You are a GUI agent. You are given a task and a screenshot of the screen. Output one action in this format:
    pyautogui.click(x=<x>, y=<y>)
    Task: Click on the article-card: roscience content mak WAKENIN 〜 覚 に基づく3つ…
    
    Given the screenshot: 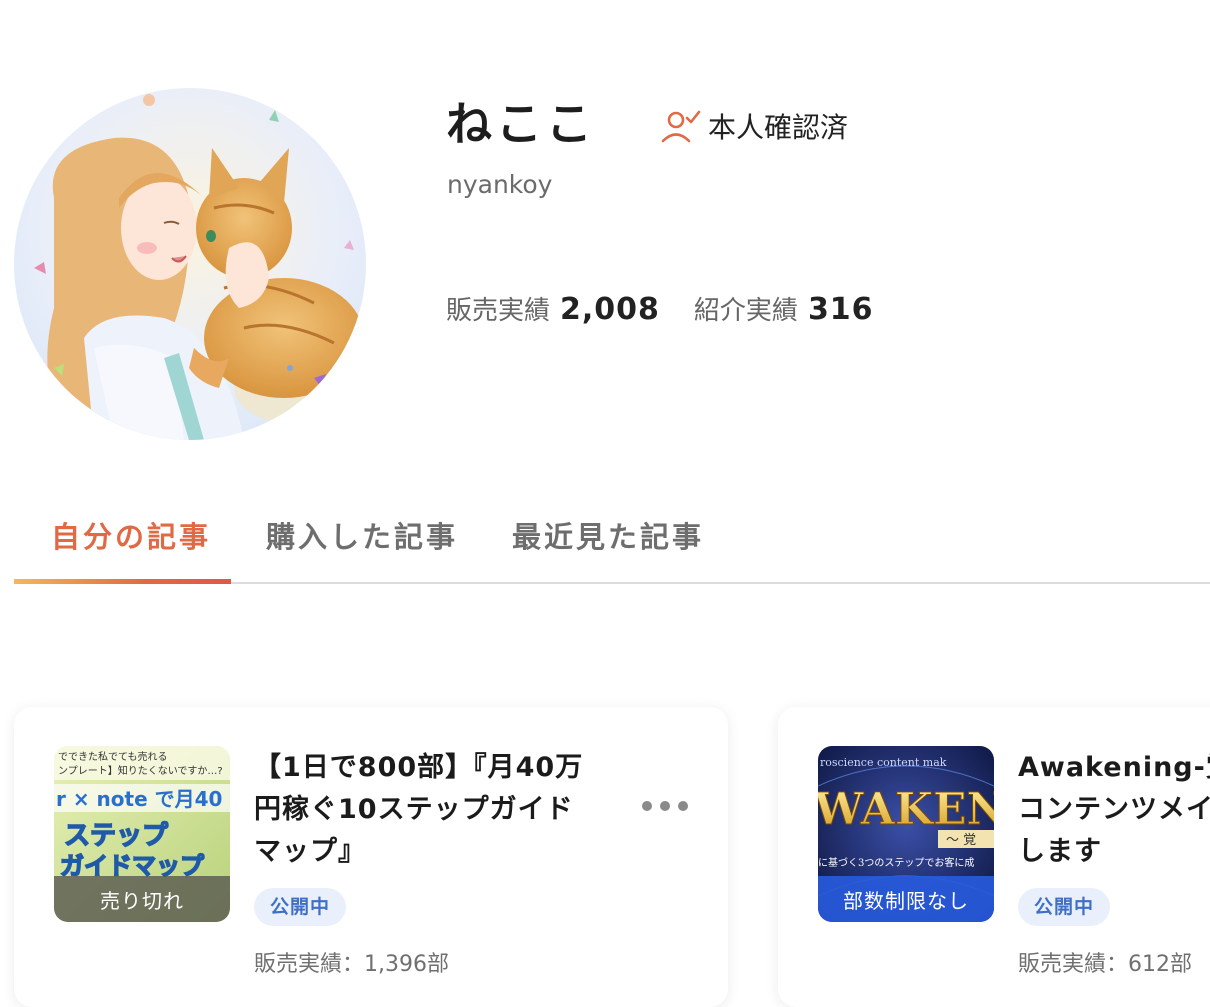 What is the action you would take?
    pyautogui.click(x=994, y=857)
    